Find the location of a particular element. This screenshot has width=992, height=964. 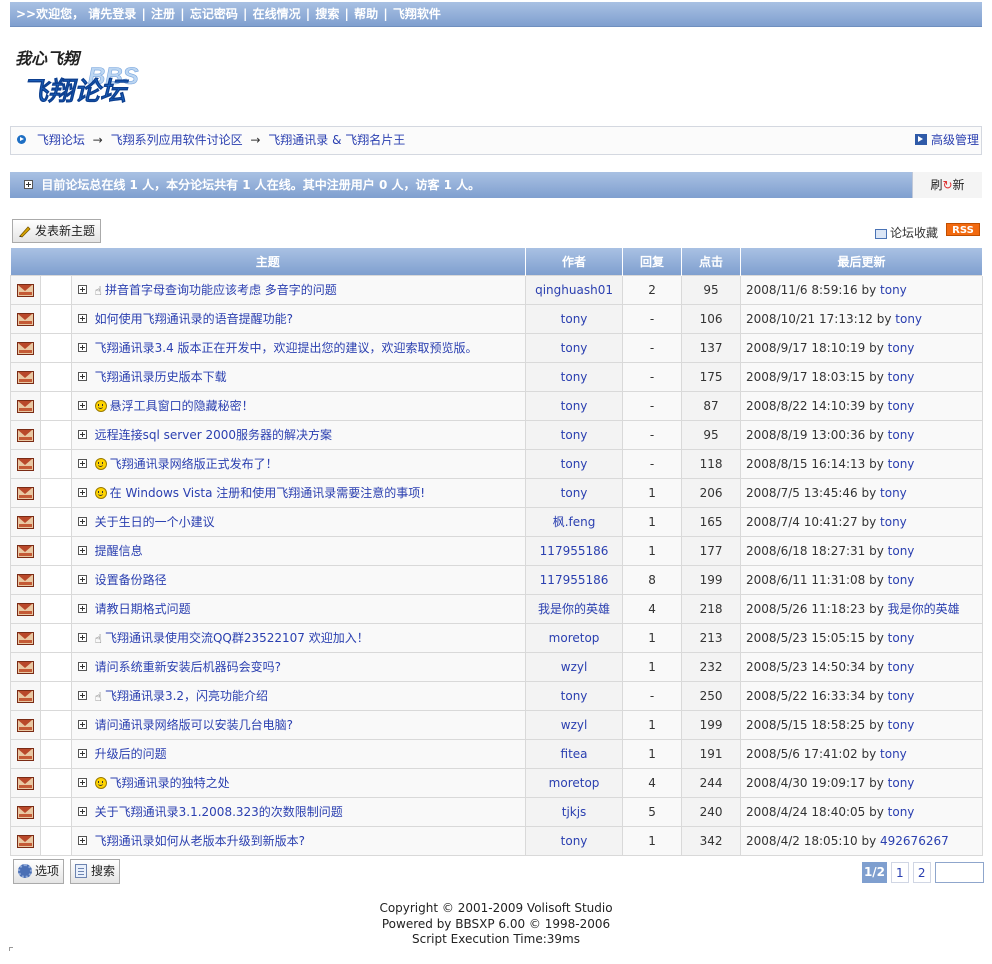

breadcrumb-forum-home: 飞翔论坛 is located at coordinates (61, 140).